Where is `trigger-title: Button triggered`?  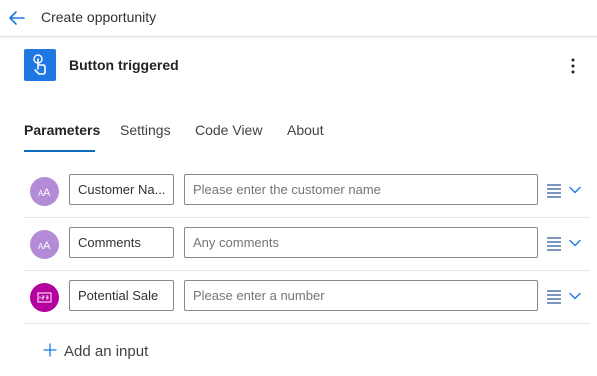
trigger-title: Button triggered is located at coordinates (124, 65).